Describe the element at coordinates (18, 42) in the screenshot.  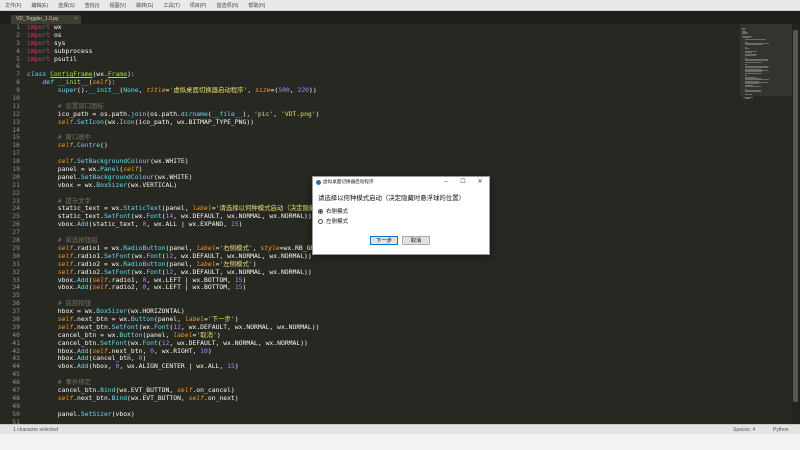
I see `line-number: 3` at that location.